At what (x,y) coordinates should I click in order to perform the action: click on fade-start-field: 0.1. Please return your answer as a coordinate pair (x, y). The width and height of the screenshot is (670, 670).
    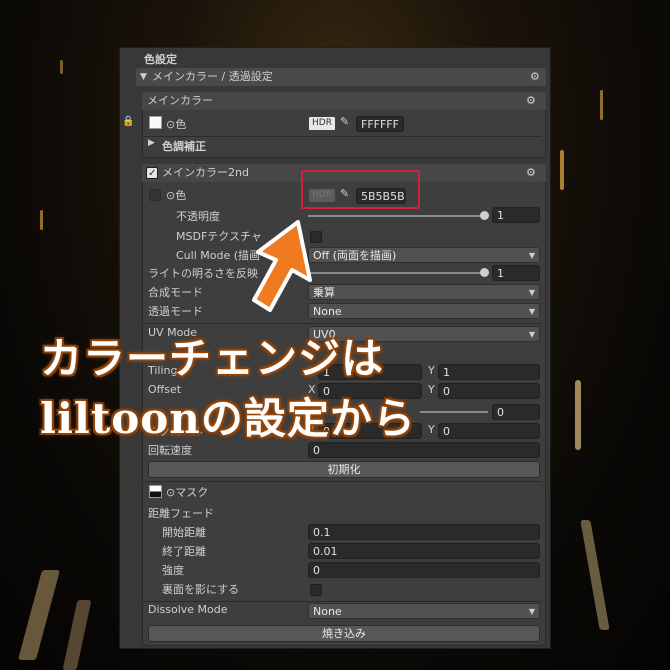
    Looking at the image, I should click on (424, 532).